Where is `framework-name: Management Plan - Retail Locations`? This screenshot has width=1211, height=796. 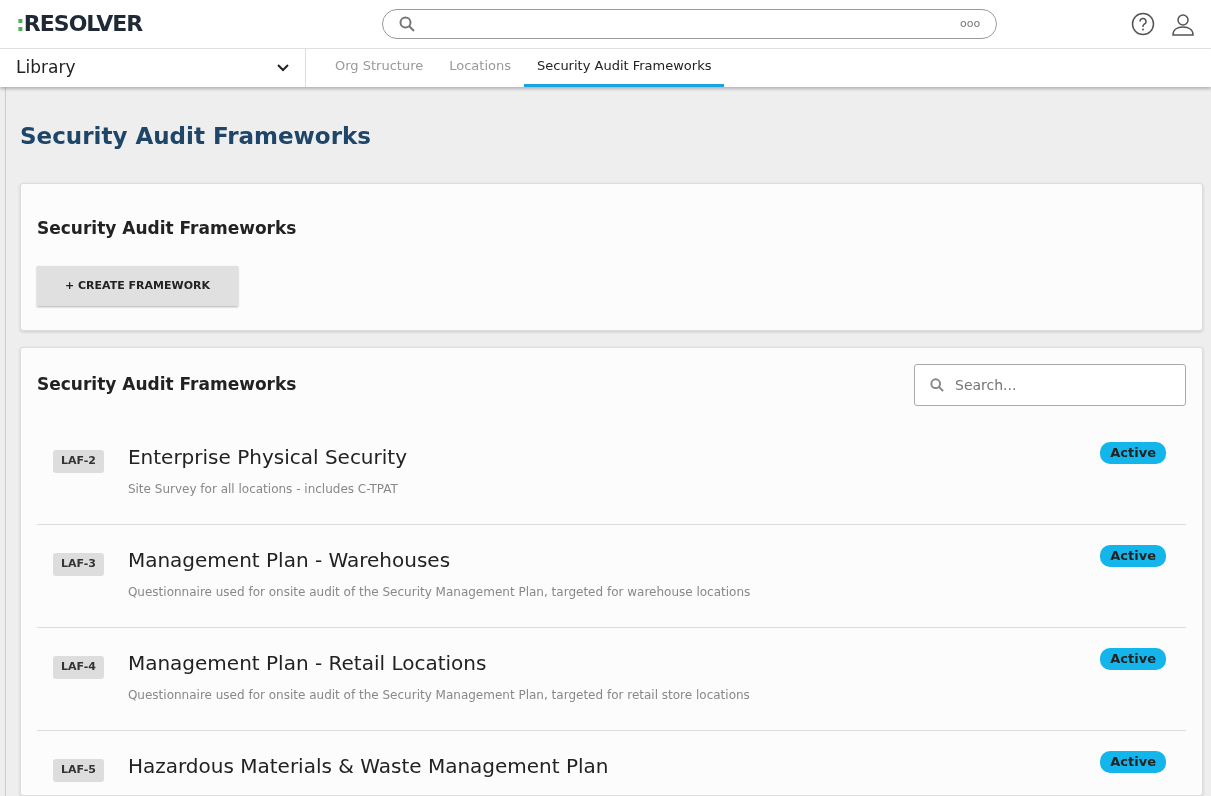 framework-name: Management Plan - Retail Locations is located at coordinates (614, 663).